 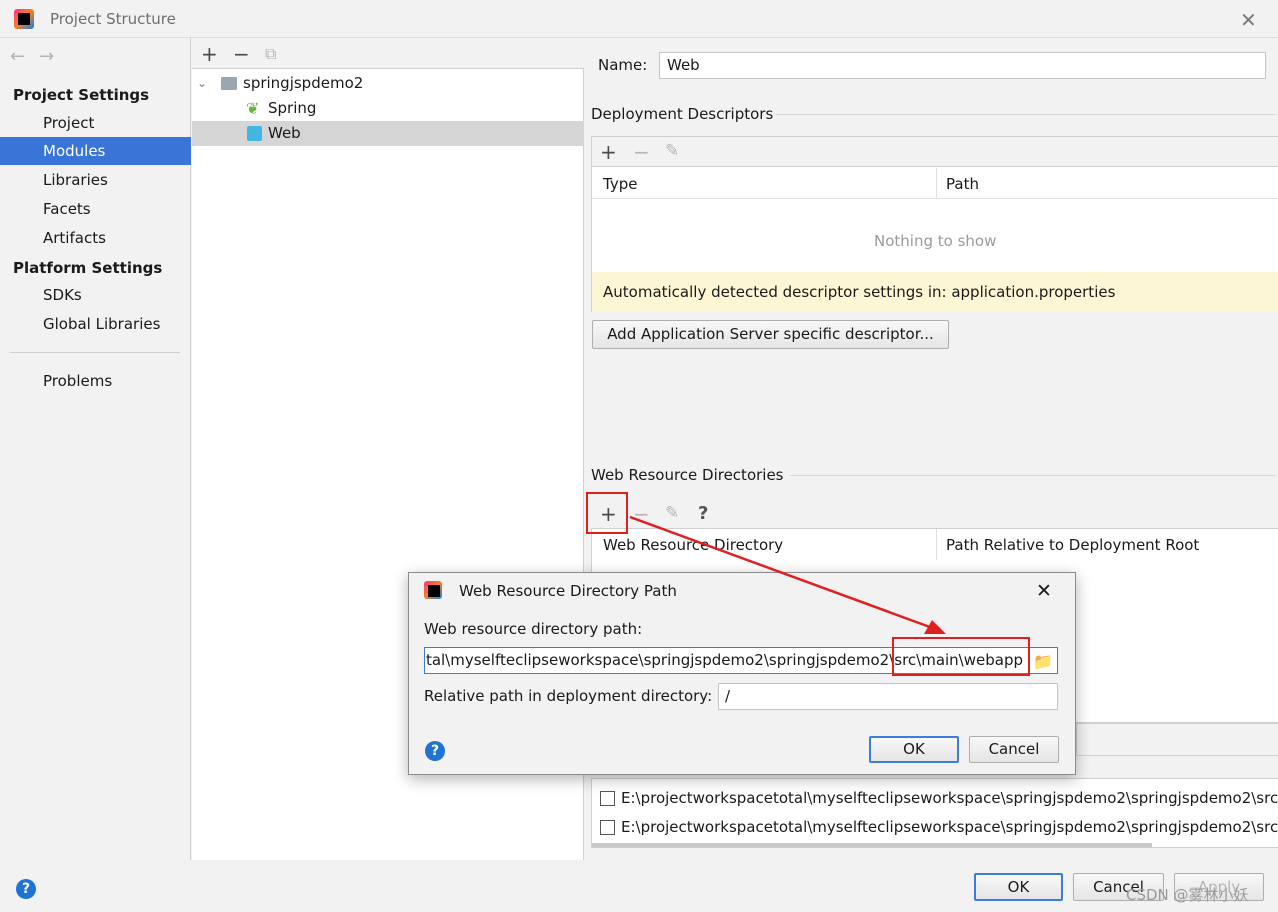 I want to click on annotation-arrow, so click(x=787, y=574).